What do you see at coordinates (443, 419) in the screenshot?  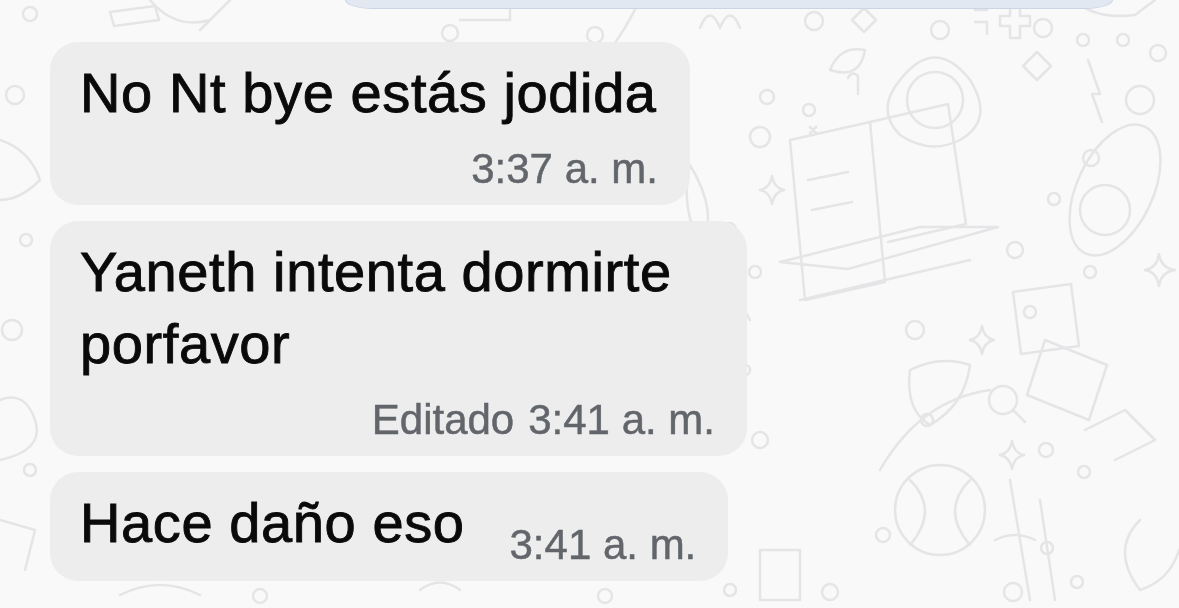 I see `edited-label: Editado` at bounding box center [443, 419].